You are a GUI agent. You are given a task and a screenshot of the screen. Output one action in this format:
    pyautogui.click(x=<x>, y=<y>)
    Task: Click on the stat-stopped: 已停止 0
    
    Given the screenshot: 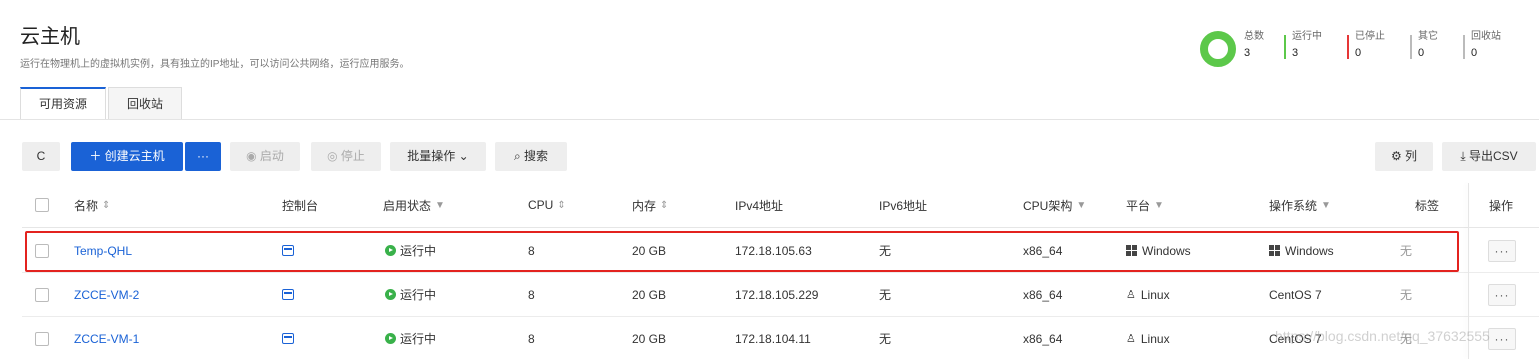 What is the action you would take?
    pyautogui.click(x=1366, y=45)
    